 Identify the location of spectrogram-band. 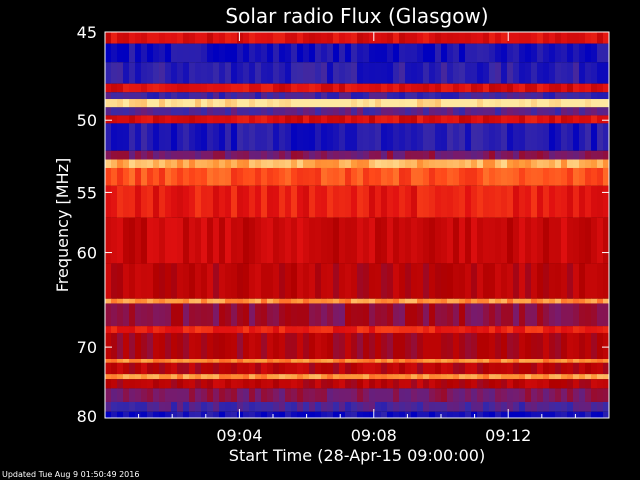
(357, 301).